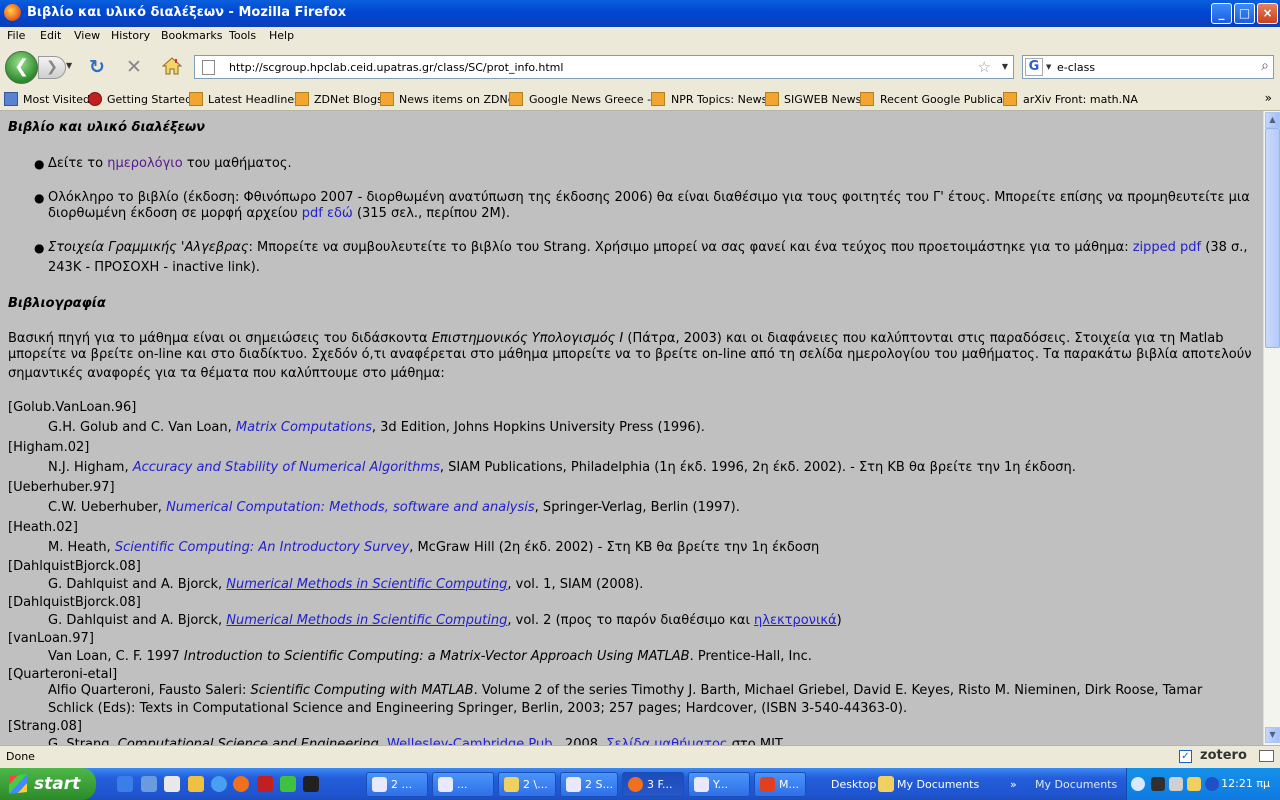 The image size is (1280, 800). Describe the element at coordinates (50, 35) in the screenshot. I see `menu-edit: Edit` at that location.